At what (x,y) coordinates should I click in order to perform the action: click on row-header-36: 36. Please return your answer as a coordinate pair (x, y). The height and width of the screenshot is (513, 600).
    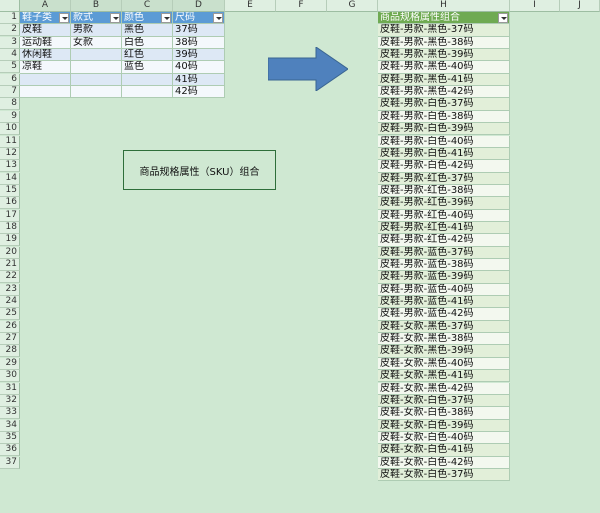
    Looking at the image, I should click on (10, 450).